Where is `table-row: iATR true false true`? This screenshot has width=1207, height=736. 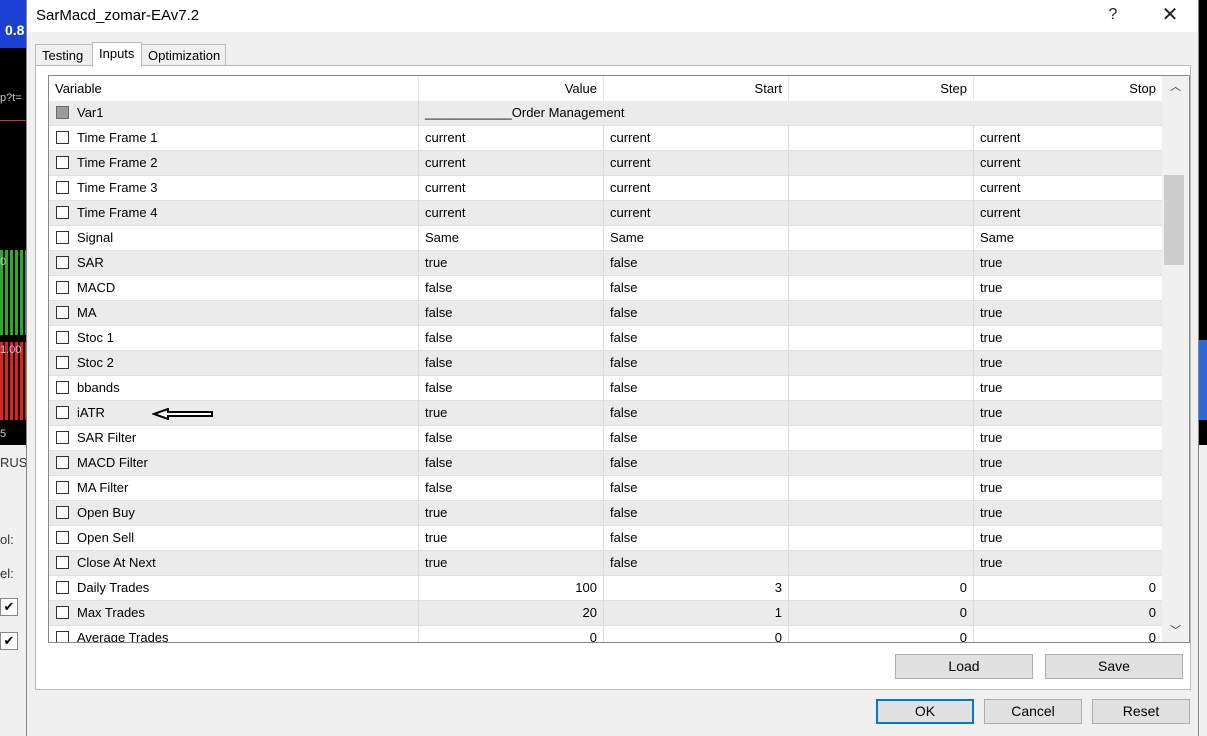 table-row: iATR true false true is located at coordinates (605, 413).